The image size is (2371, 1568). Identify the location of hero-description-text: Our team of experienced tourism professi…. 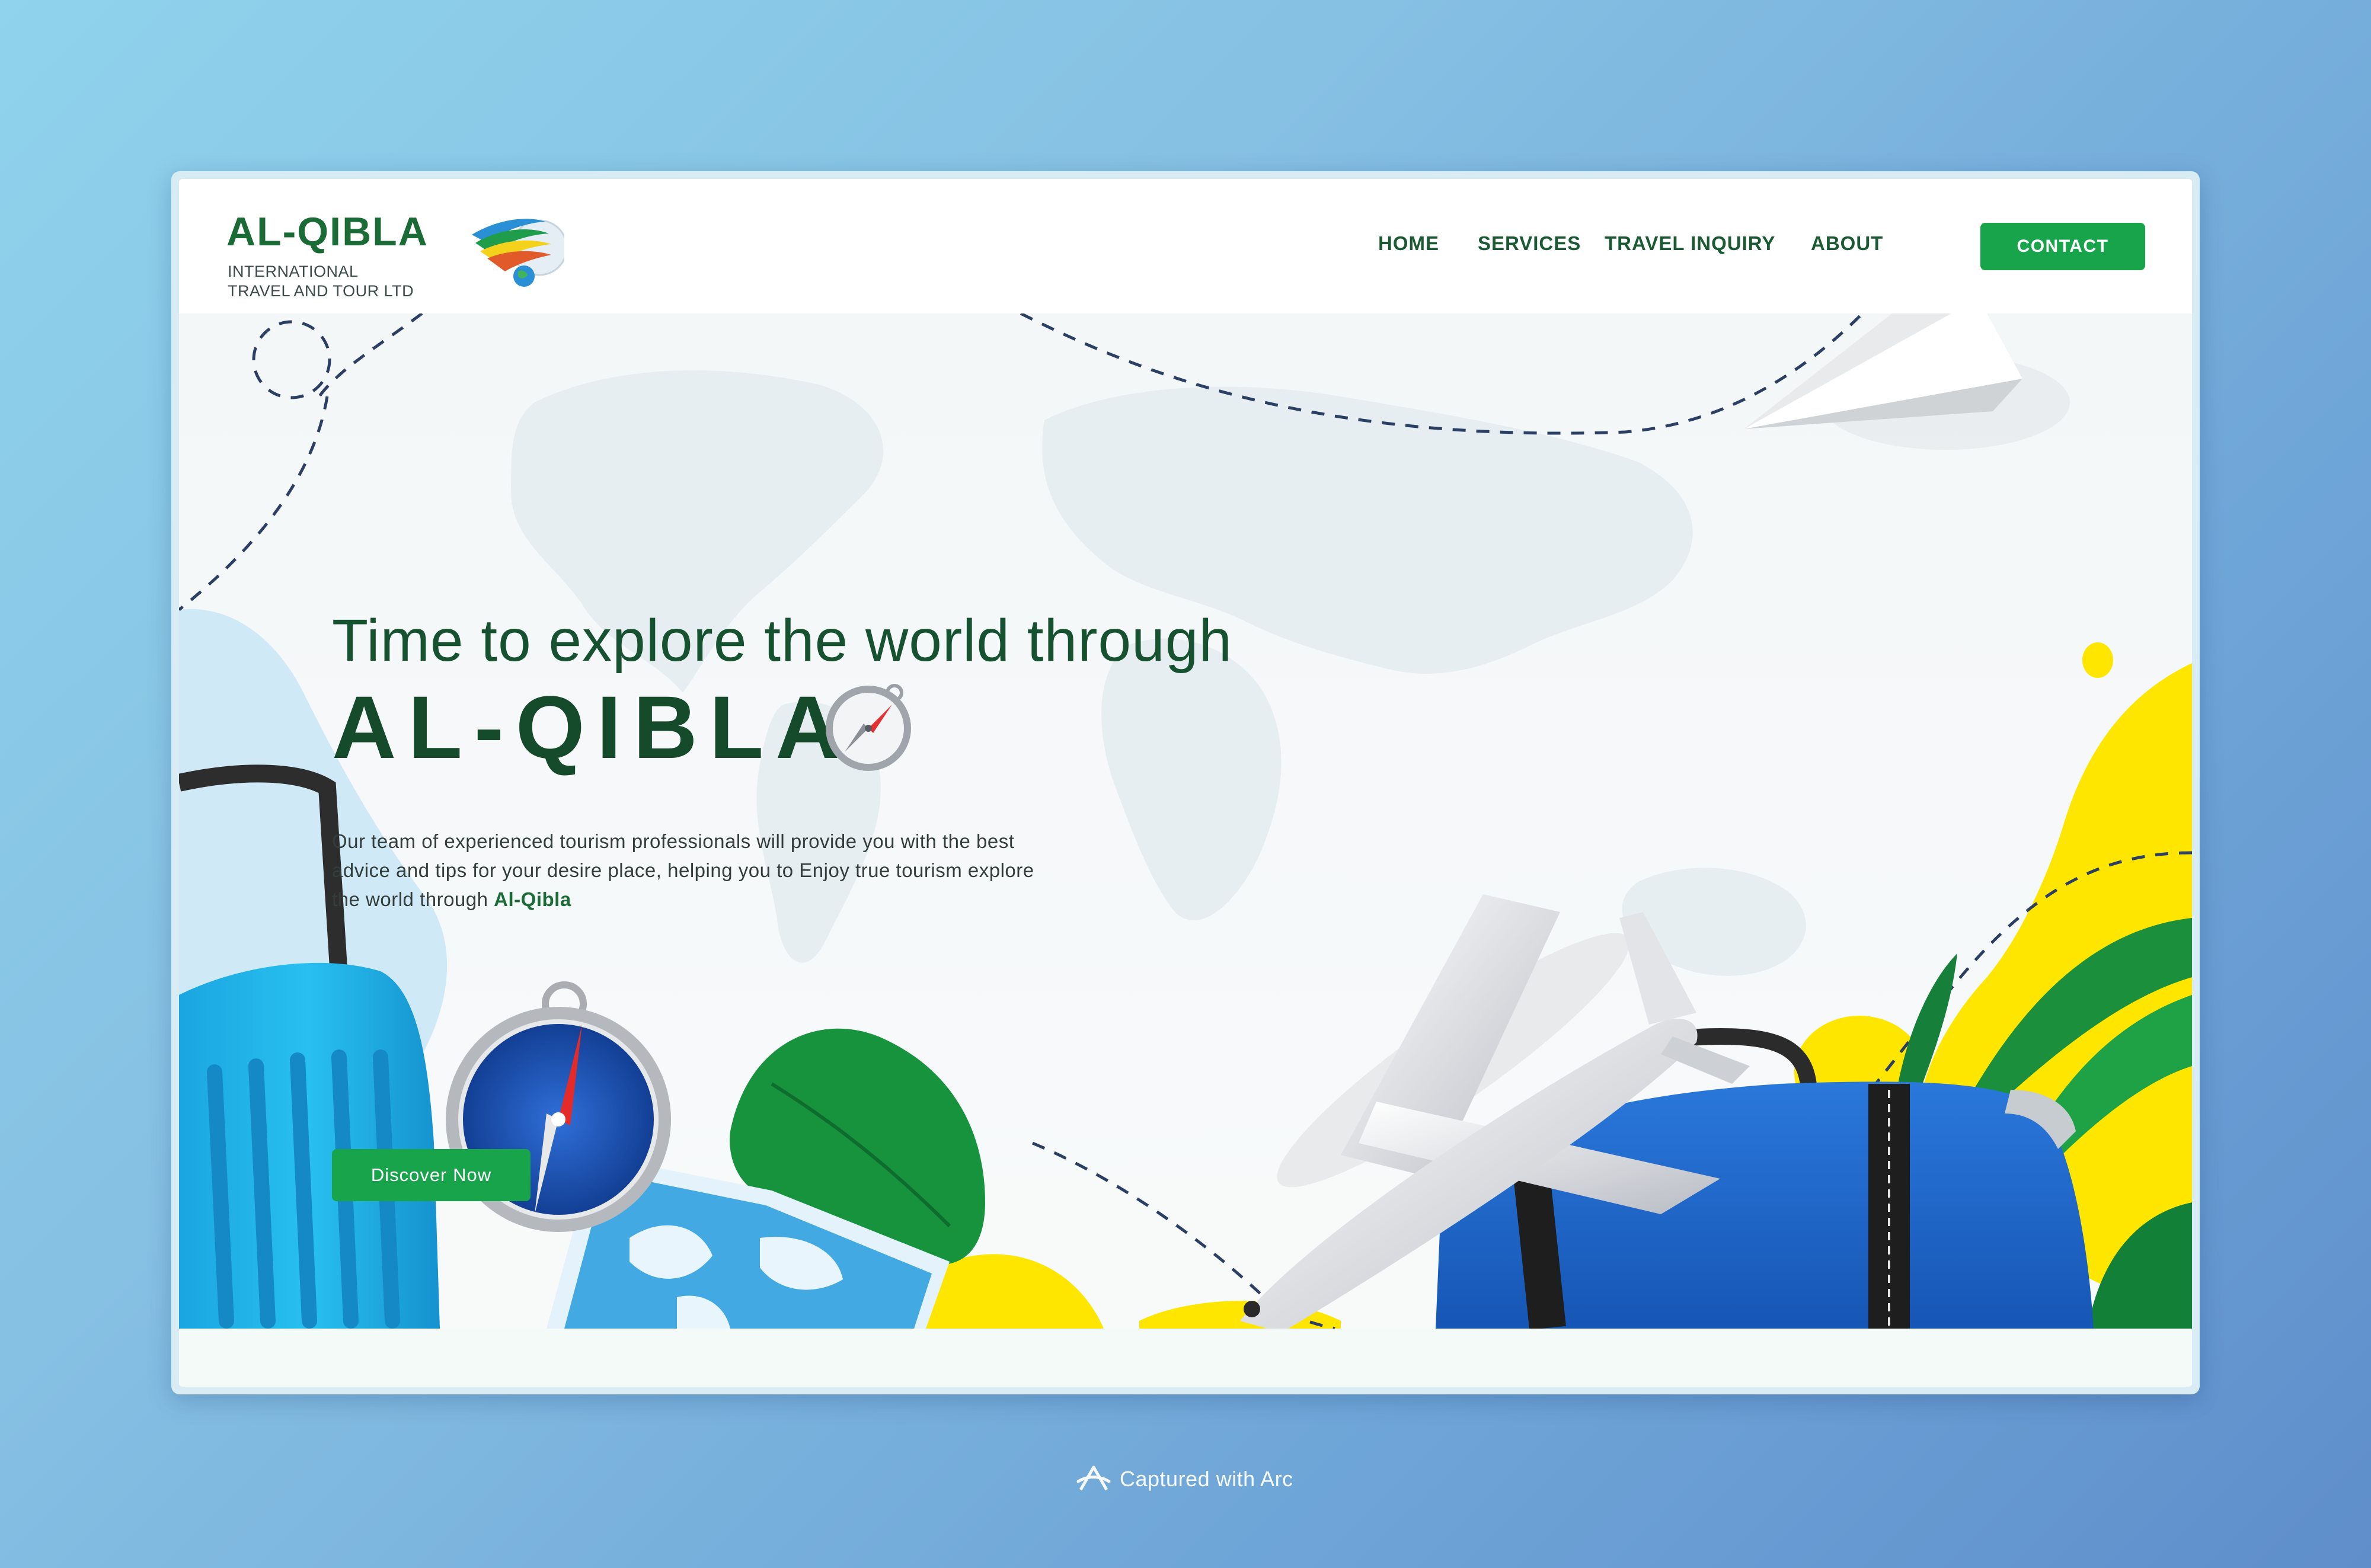
(683, 870).